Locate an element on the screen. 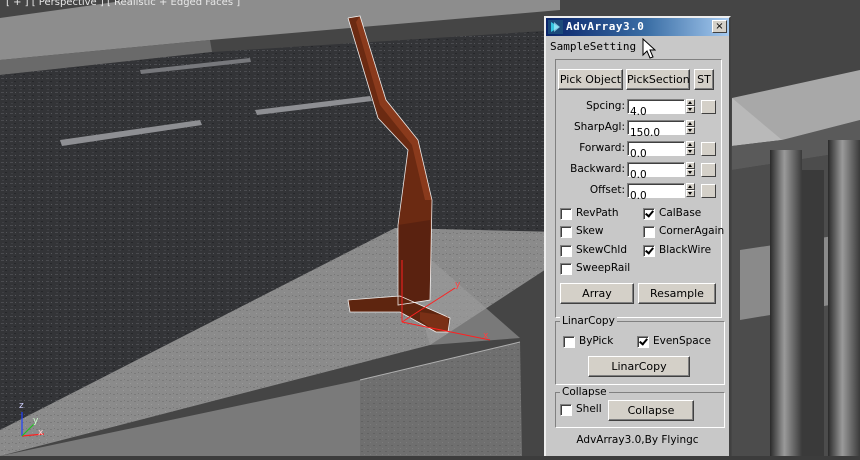 This screenshot has width=860, height=460. gizmo-x-label: x is located at coordinates (486, 336).